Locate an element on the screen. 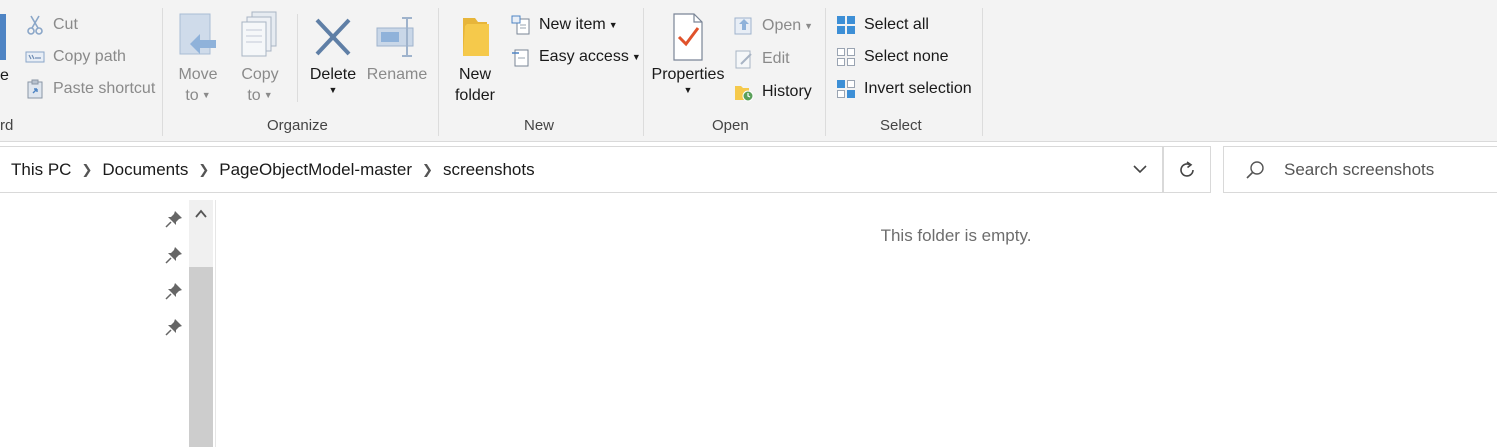 The image size is (1497, 447). cut-button: Cut is located at coordinates (51, 25).